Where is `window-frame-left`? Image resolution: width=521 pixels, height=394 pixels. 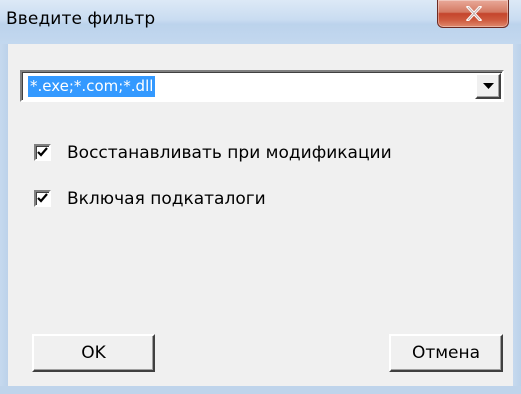 window-frame-left is located at coordinates (4, 219).